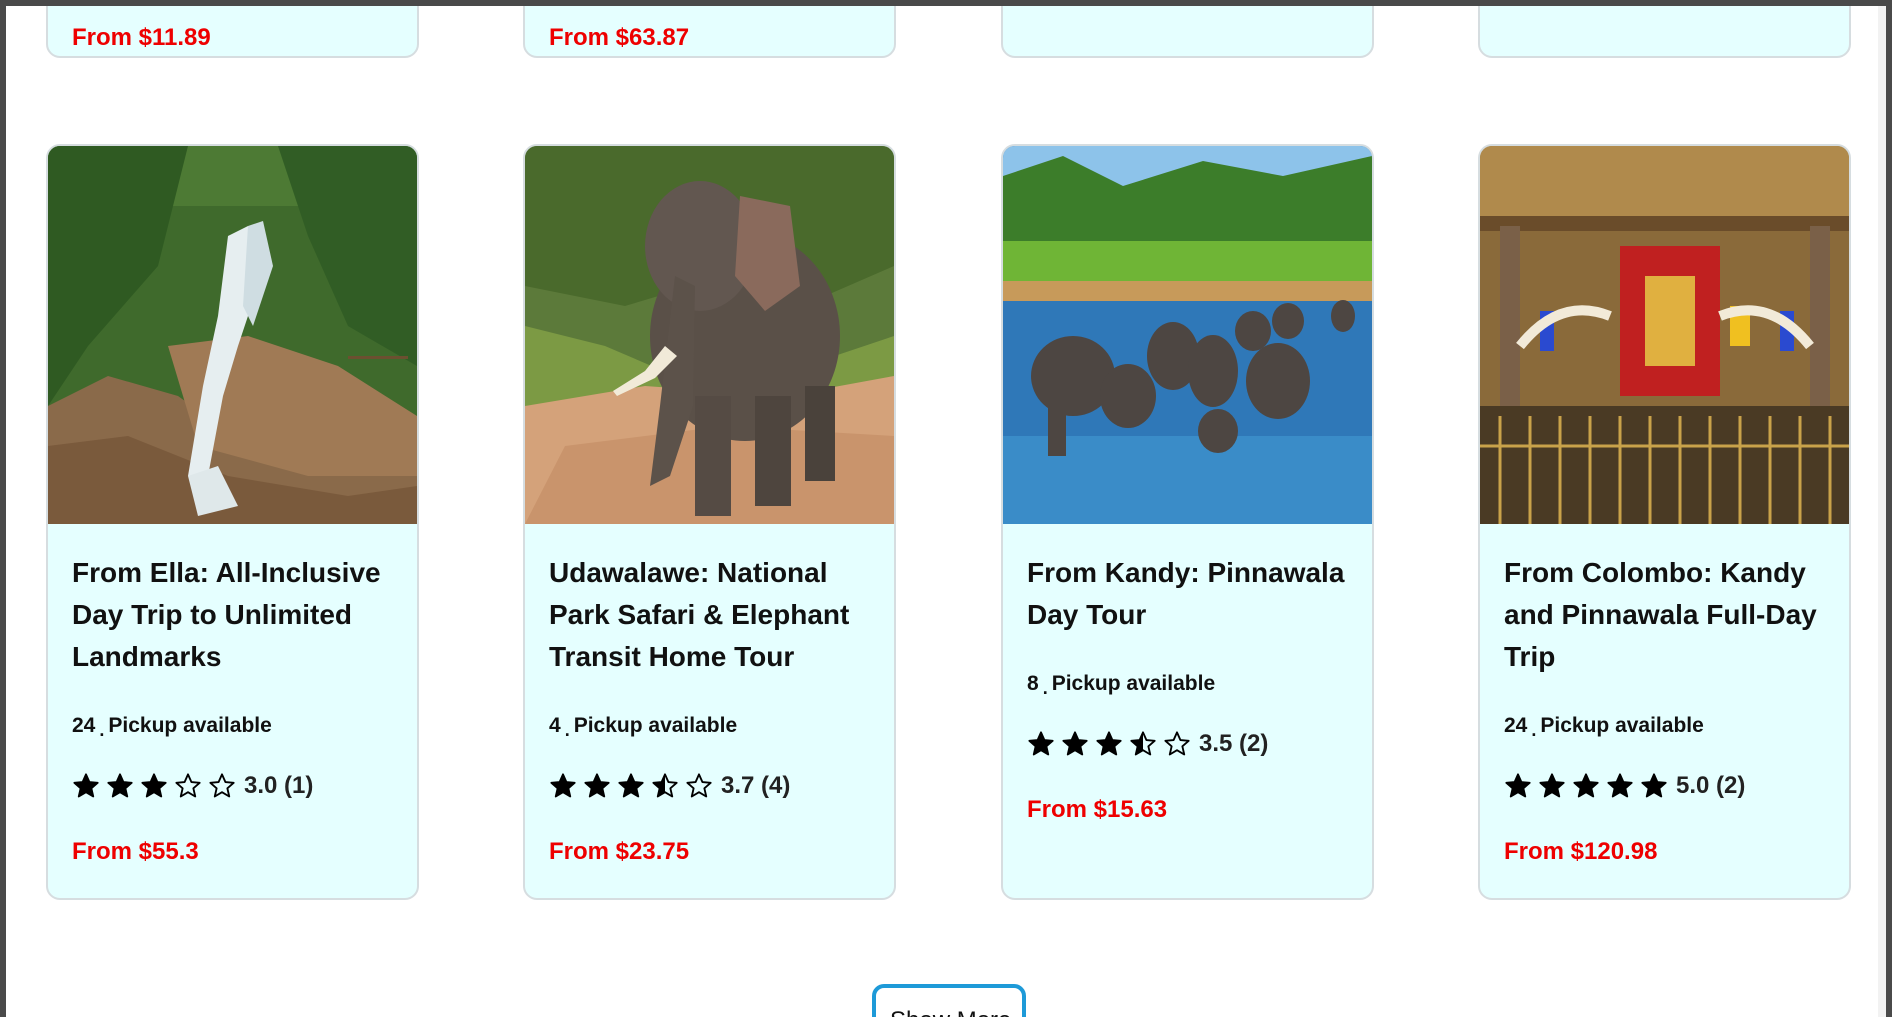 The image size is (1892, 1017). I want to click on star-rating: 3.7 (4), so click(709, 786).